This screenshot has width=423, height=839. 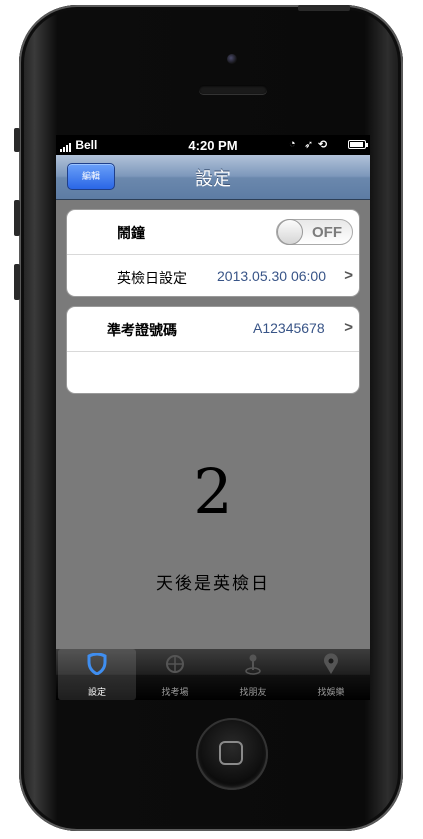 I want to click on alarm-row: 鬧鐘 OFF, so click(x=213, y=231).